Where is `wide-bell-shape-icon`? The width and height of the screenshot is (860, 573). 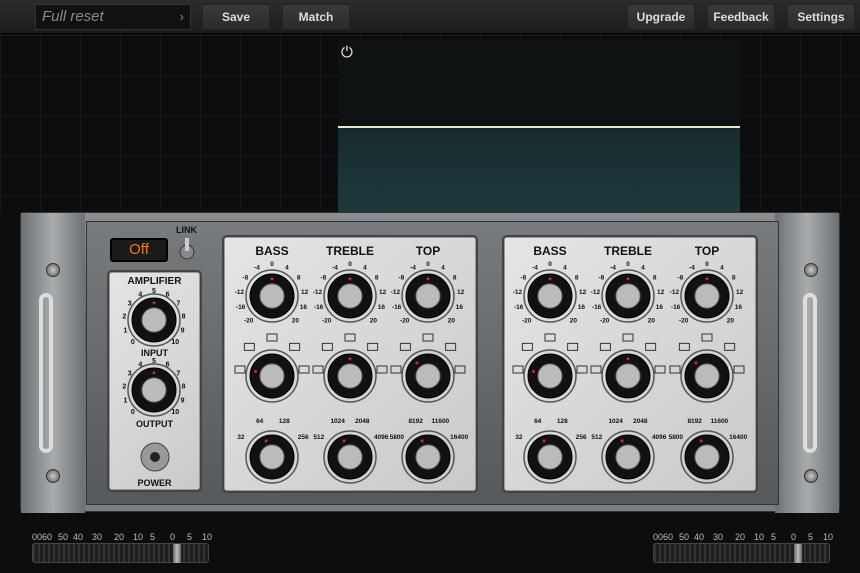 wide-bell-shape-icon is located at coordinates (605, 346).